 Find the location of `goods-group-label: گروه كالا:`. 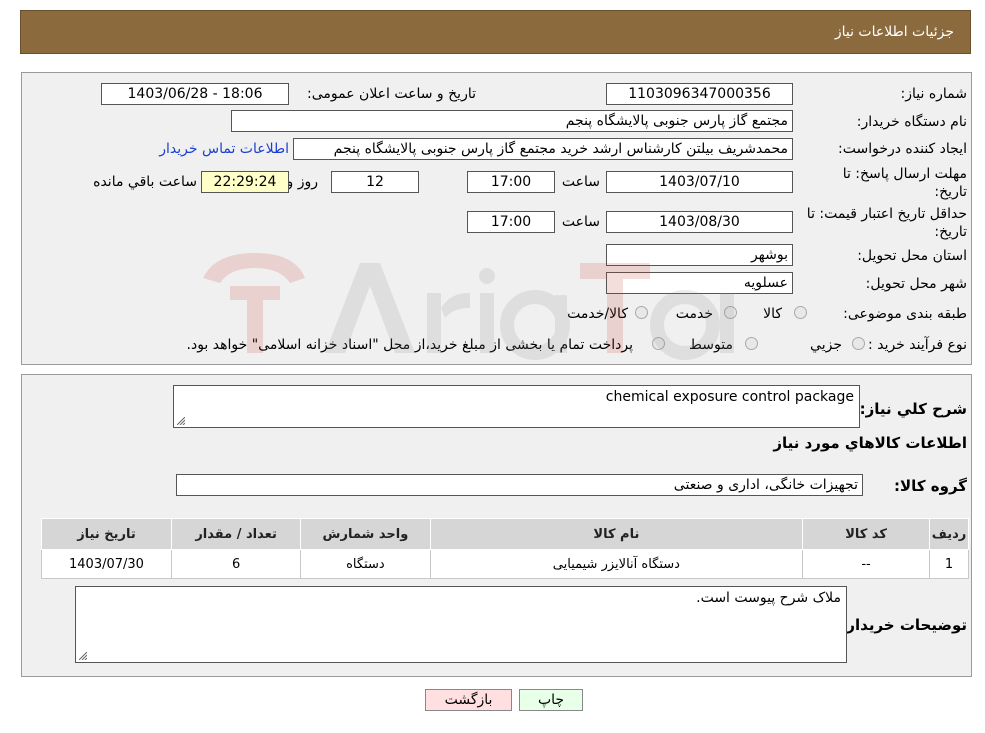

goods-group-label: گروه كالا: is located at coordinates (930, 486).